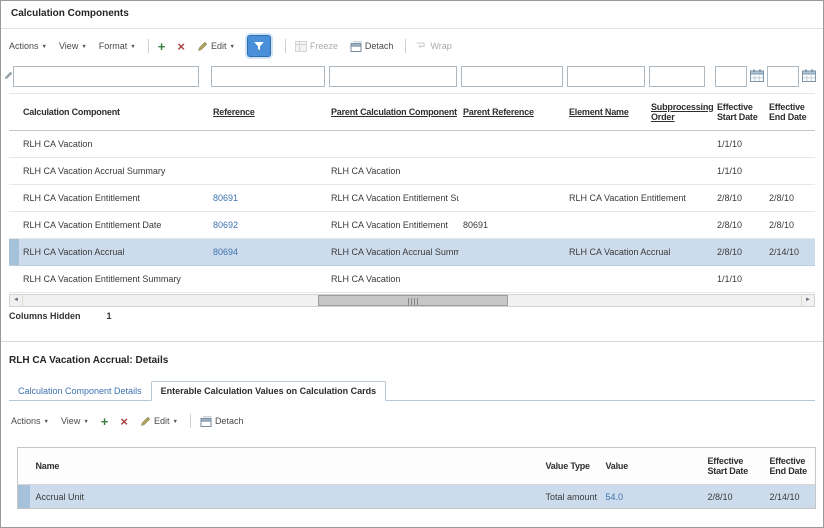  I want to click on filter-parent-reference-input, so click(512, 76).